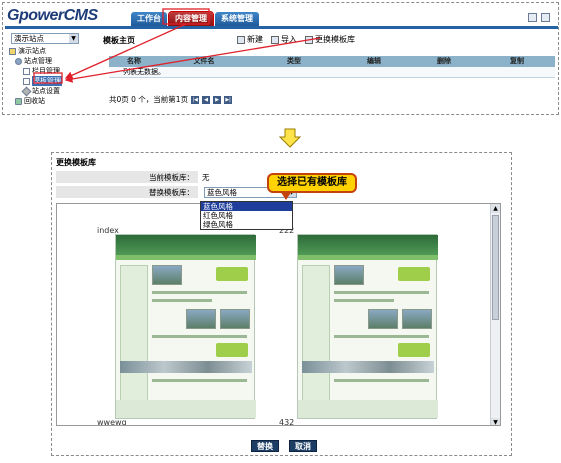 Image resolution: width=561 pixels, height=463 pixels. What do you see at coordinates (246, 206) in the screenshot?
I see `option-blue-style: 蓝色风格` at bounding box center [246, 206].